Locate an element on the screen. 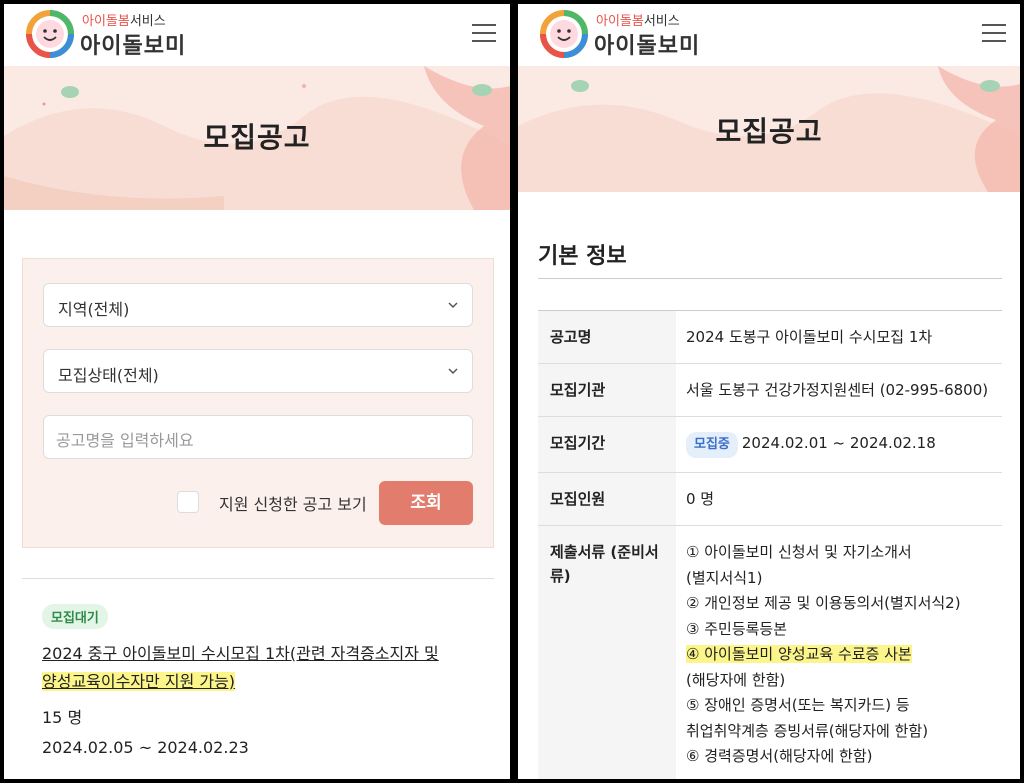 The image size is (1024, 783). status-select: 모집상태(전체) is located at coordinates (258, 371).